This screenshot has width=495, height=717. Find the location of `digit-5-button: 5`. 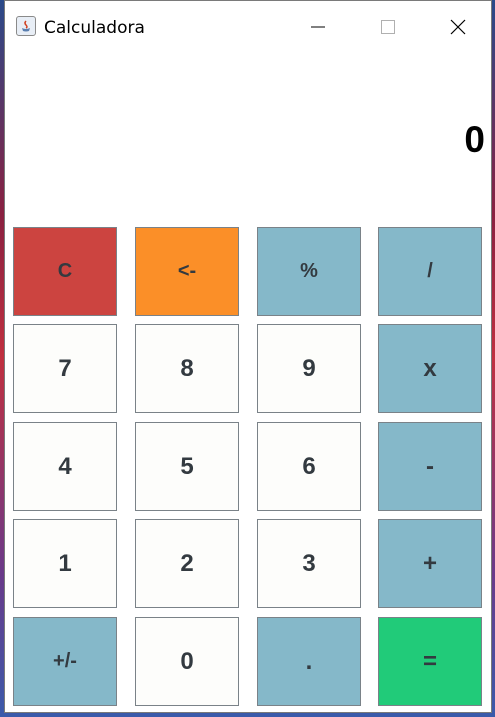

digit-5-button: 5 is located at coordinates (187, 466).